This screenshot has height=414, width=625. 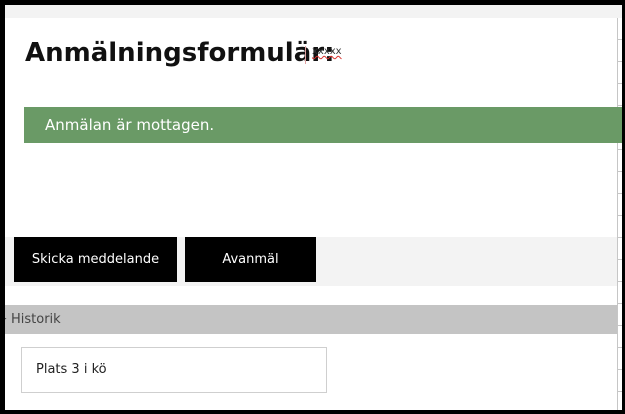 What do you see at coordinates (180, 53) in the screenshot?
I see `page-title: Anmälningsformulär:` at bounding box center [180, 53].